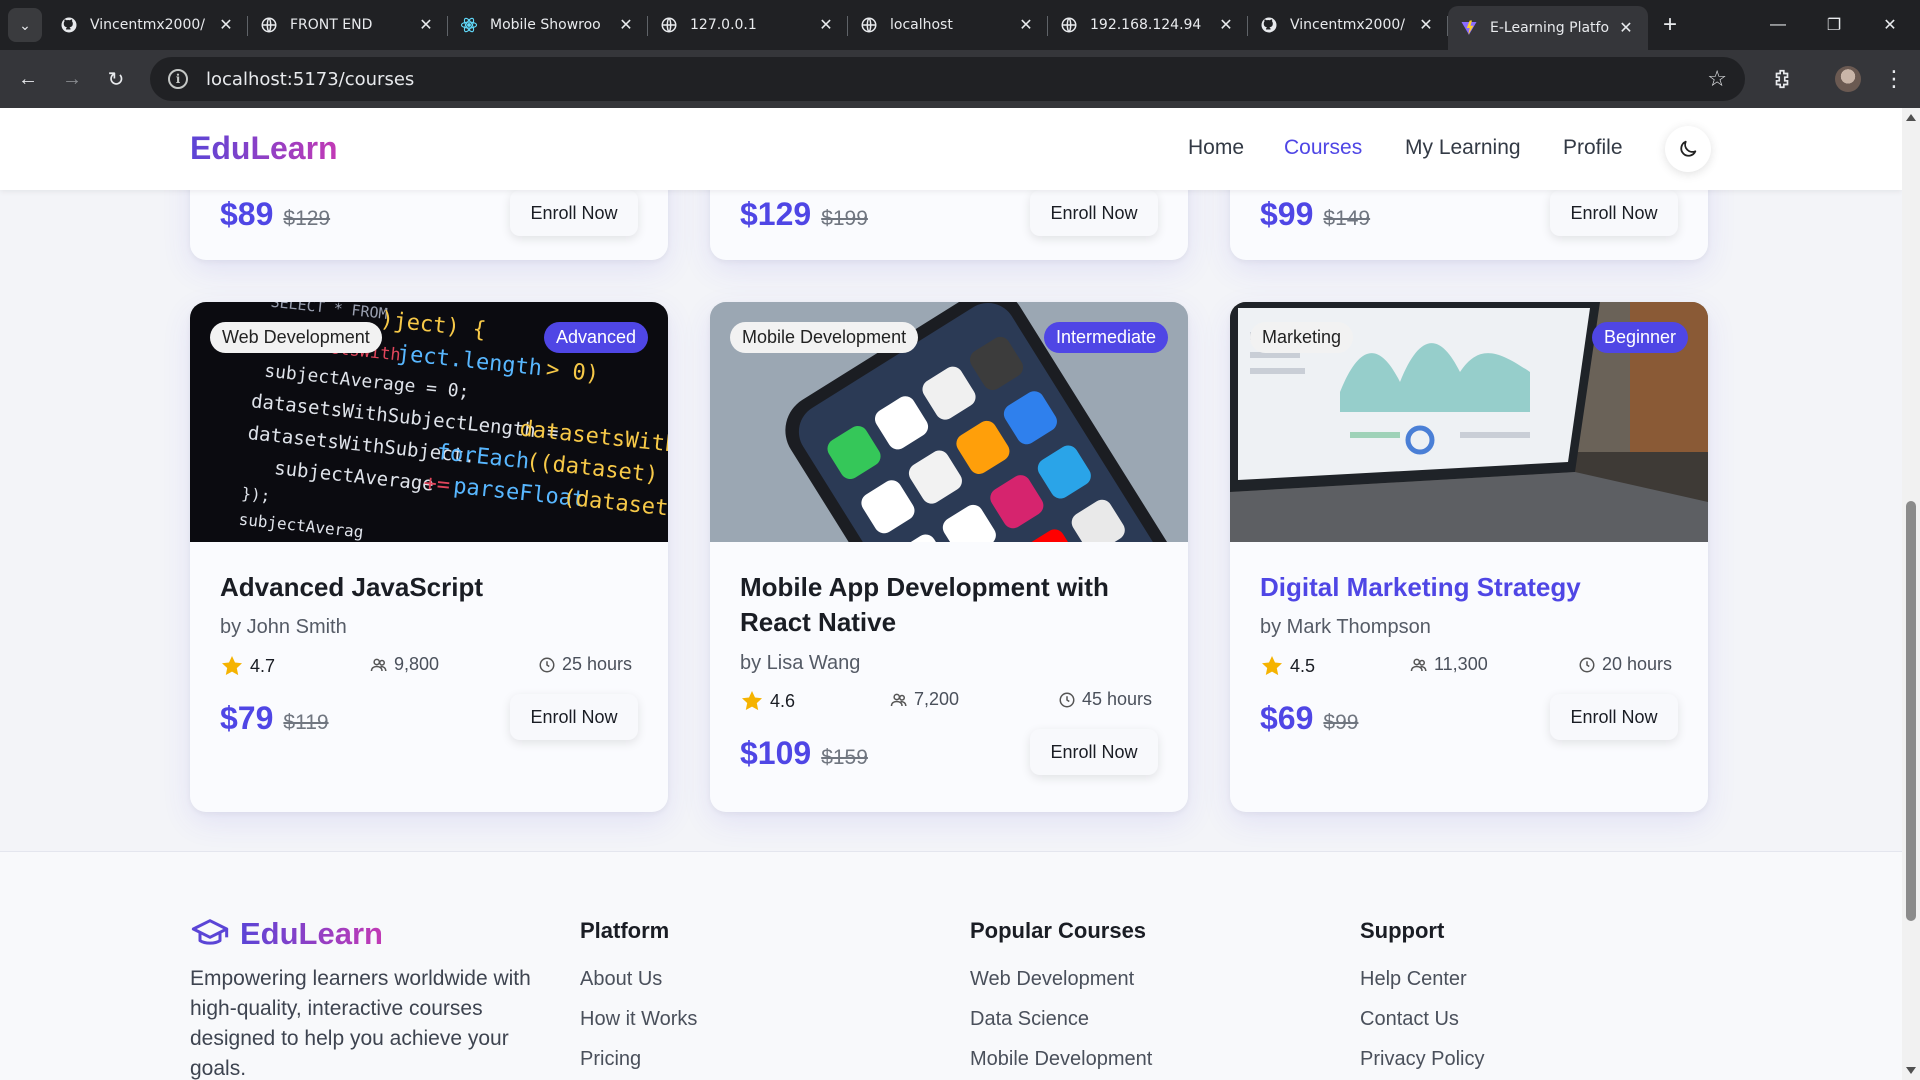 Image resolution: width=1920 pixels, height=1080 pixels. What do you see at coordinates (1548, 28) in the screenshot?
I see `browser-tab: E-Learning Platfo ✕` at bounding box center [1548, 28].